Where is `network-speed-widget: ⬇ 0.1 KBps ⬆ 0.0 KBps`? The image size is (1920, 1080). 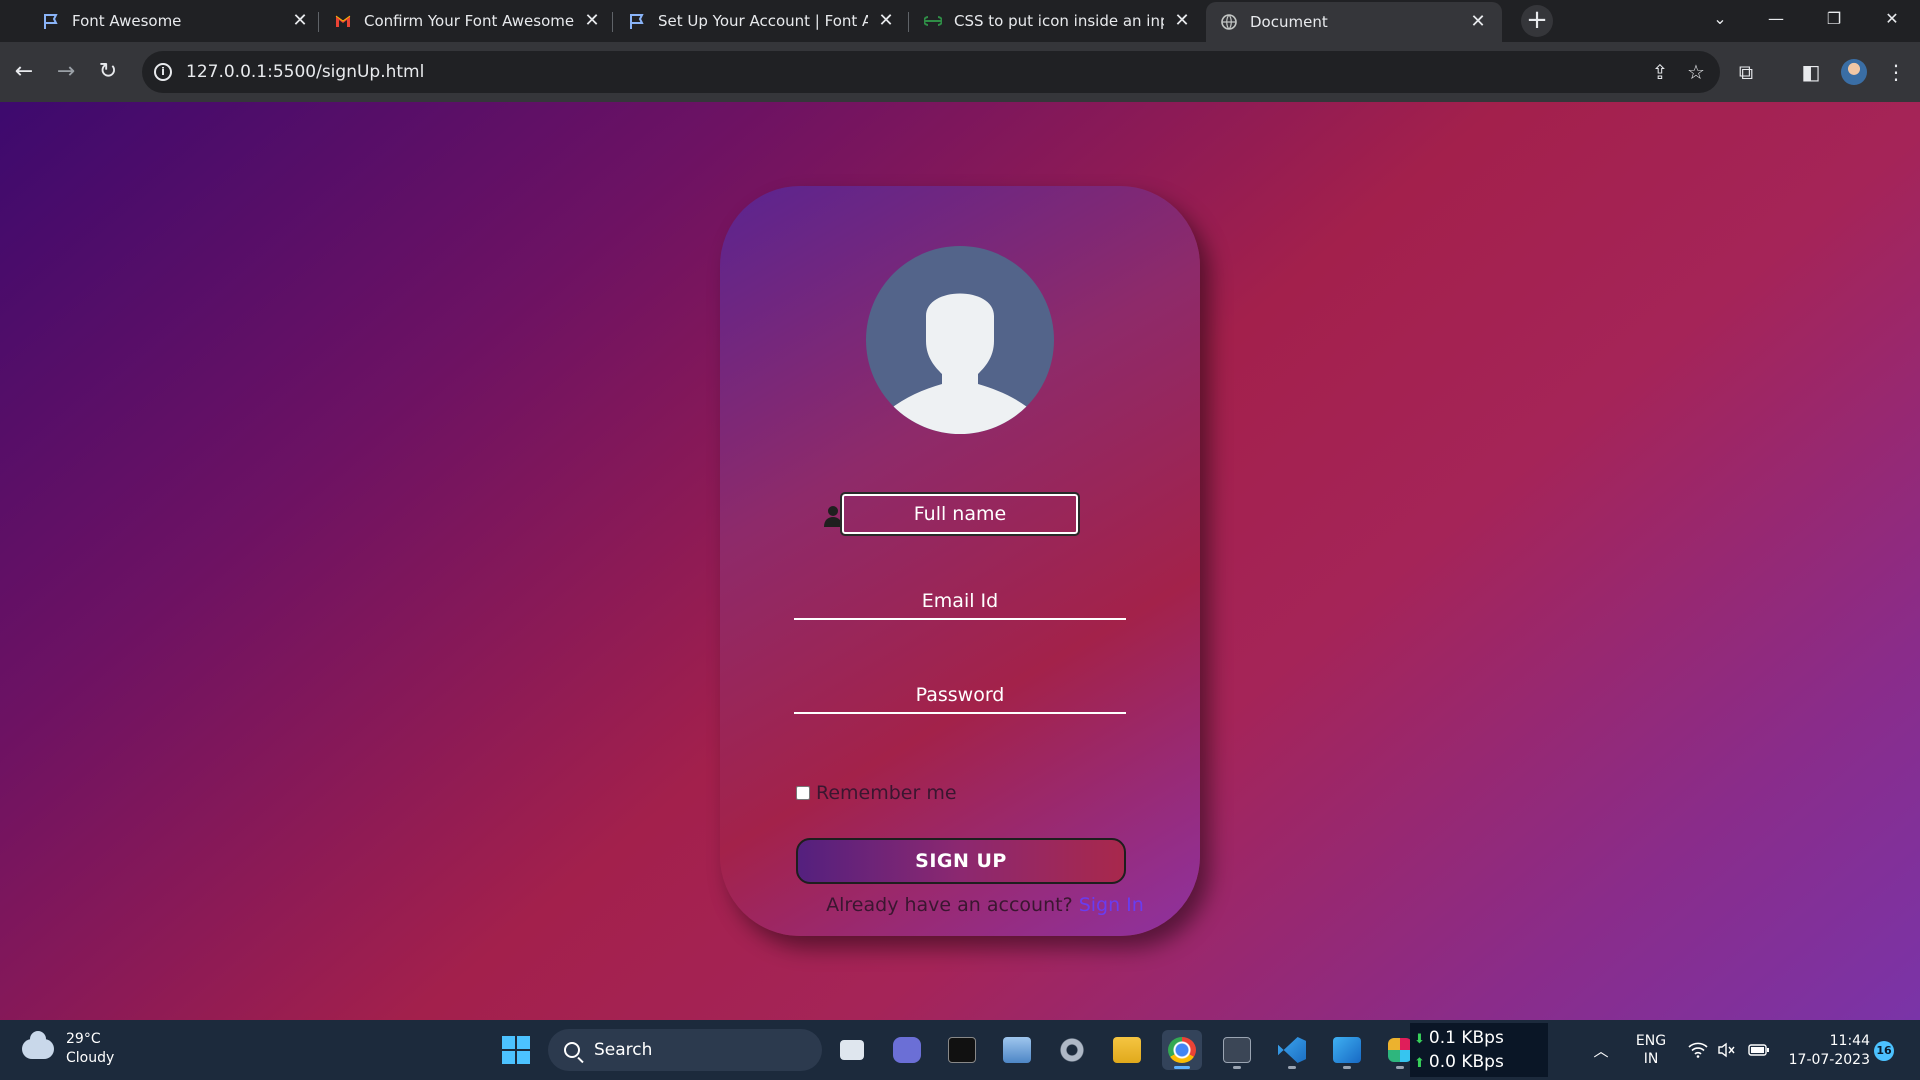 network-speed-widget: ⬇ 0.1 KBps ⬆ 0.0 KBps is located at coordinates (1479, 1050).